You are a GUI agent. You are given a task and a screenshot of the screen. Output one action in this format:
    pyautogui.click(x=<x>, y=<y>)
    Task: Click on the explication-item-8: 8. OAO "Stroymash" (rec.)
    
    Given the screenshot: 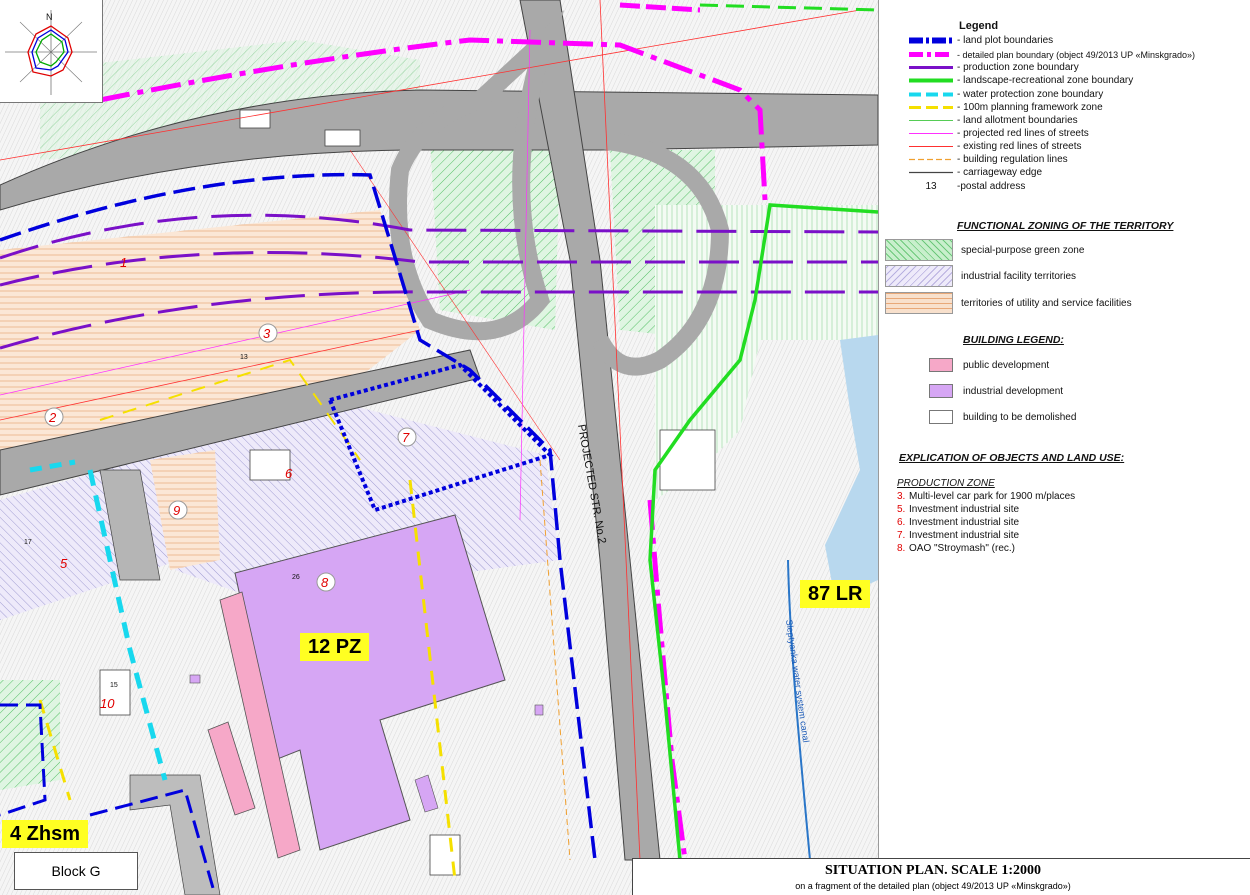 What is the action you would take?
    pyautogui.click(x=956, y=549)
    